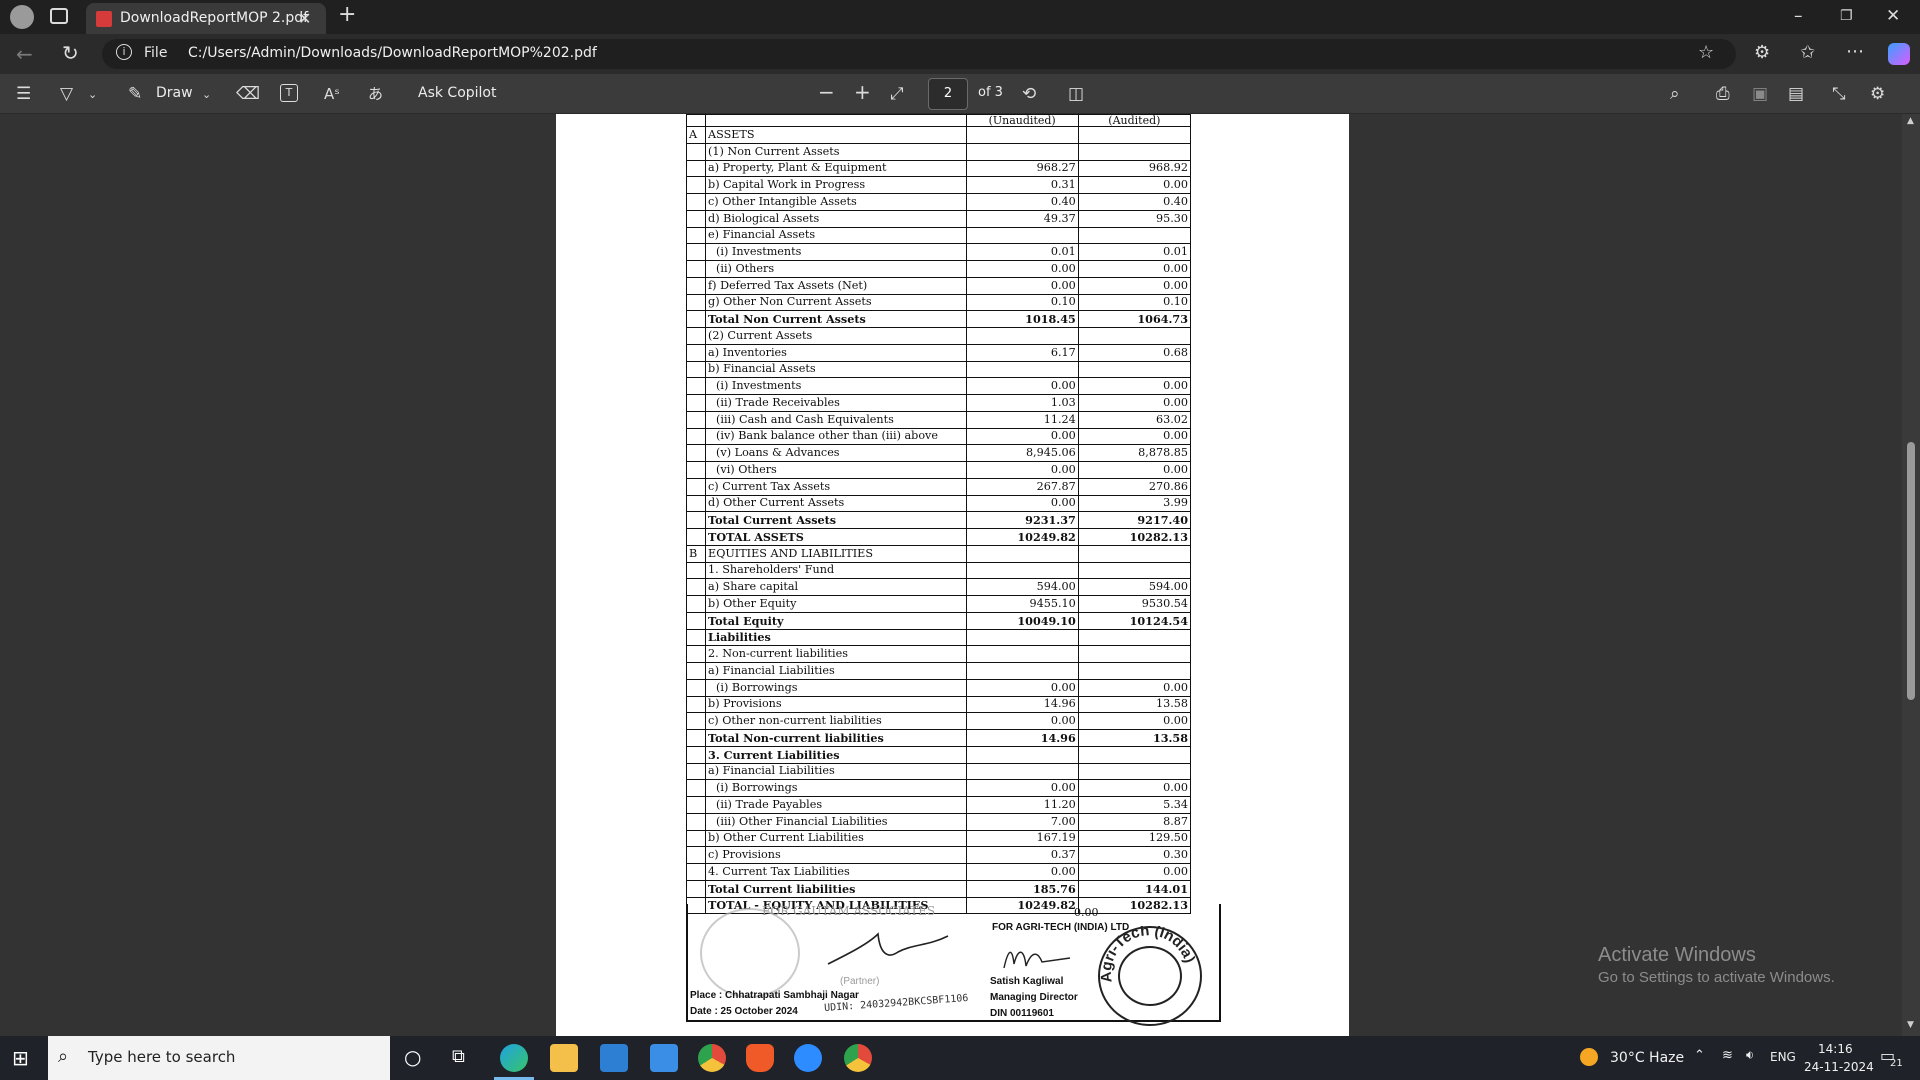 The width and height of the screenshot is (1920, 1080). What do you see at coordinates (22, 17) in the screenshot?
I see `profile-avatar-icon` at bounding box center [22, 17].